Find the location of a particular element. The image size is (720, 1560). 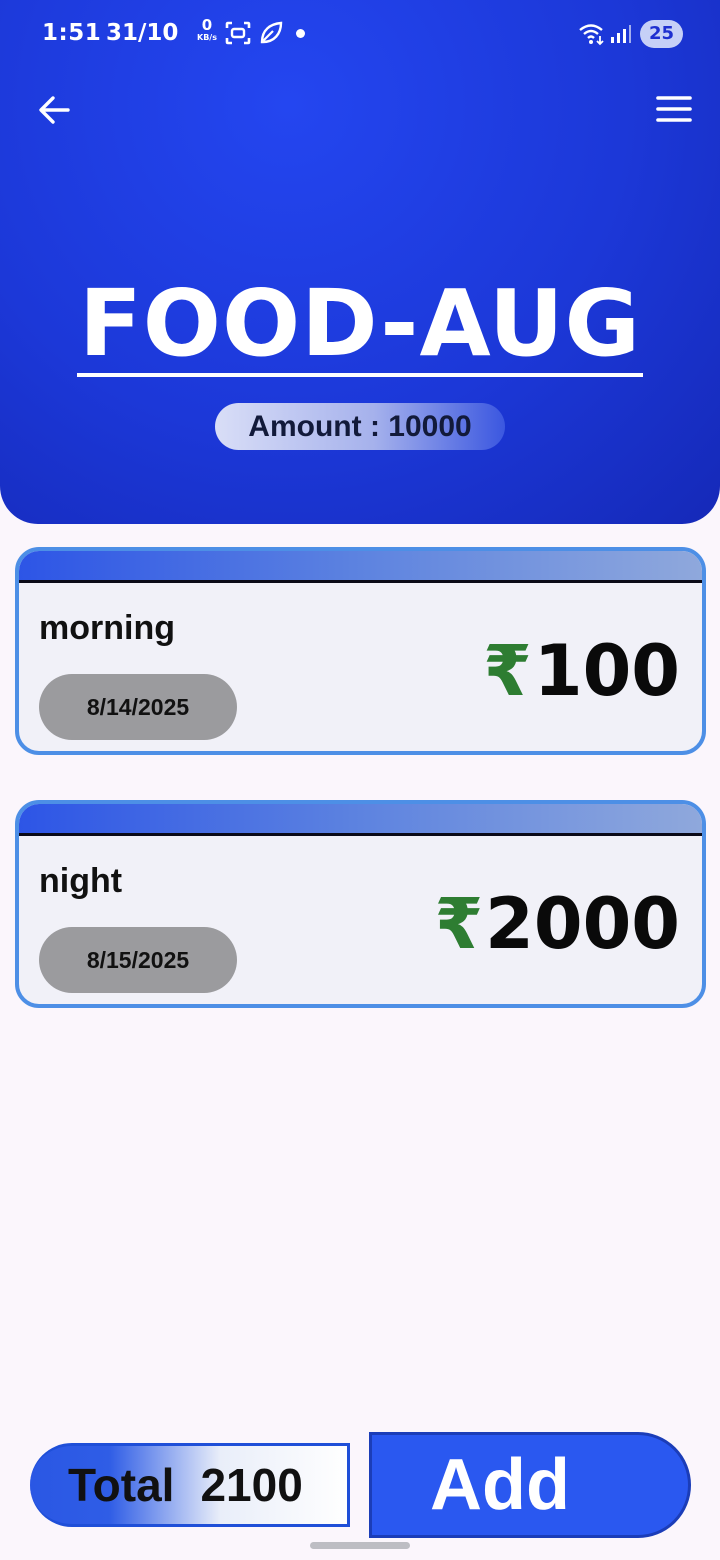

total-summary: Total 2100 is located at coordinates (190, 1485).